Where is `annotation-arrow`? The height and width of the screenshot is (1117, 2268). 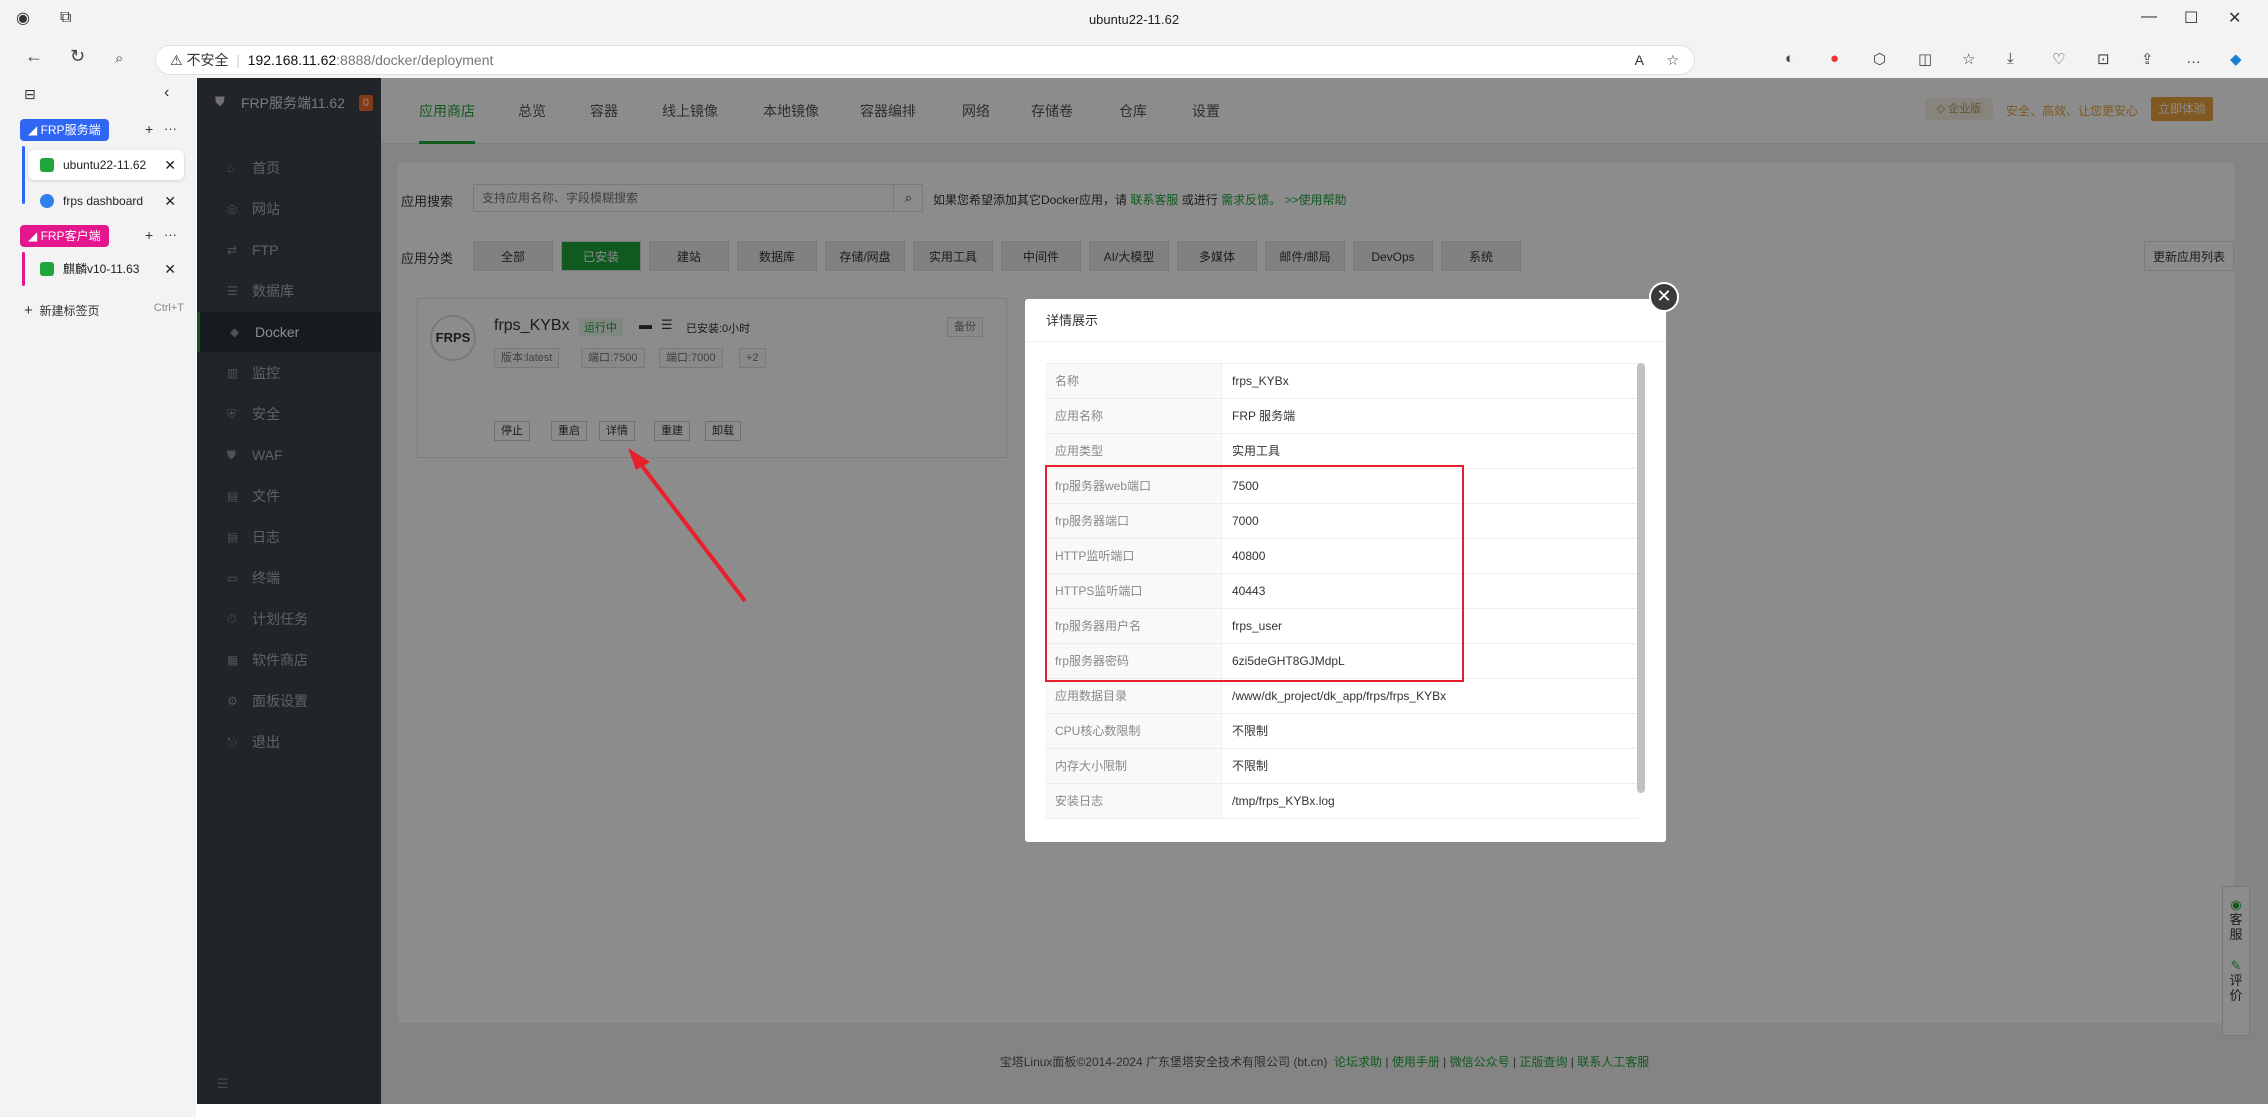 annotation-arrow is located at coordinates (687, 525).